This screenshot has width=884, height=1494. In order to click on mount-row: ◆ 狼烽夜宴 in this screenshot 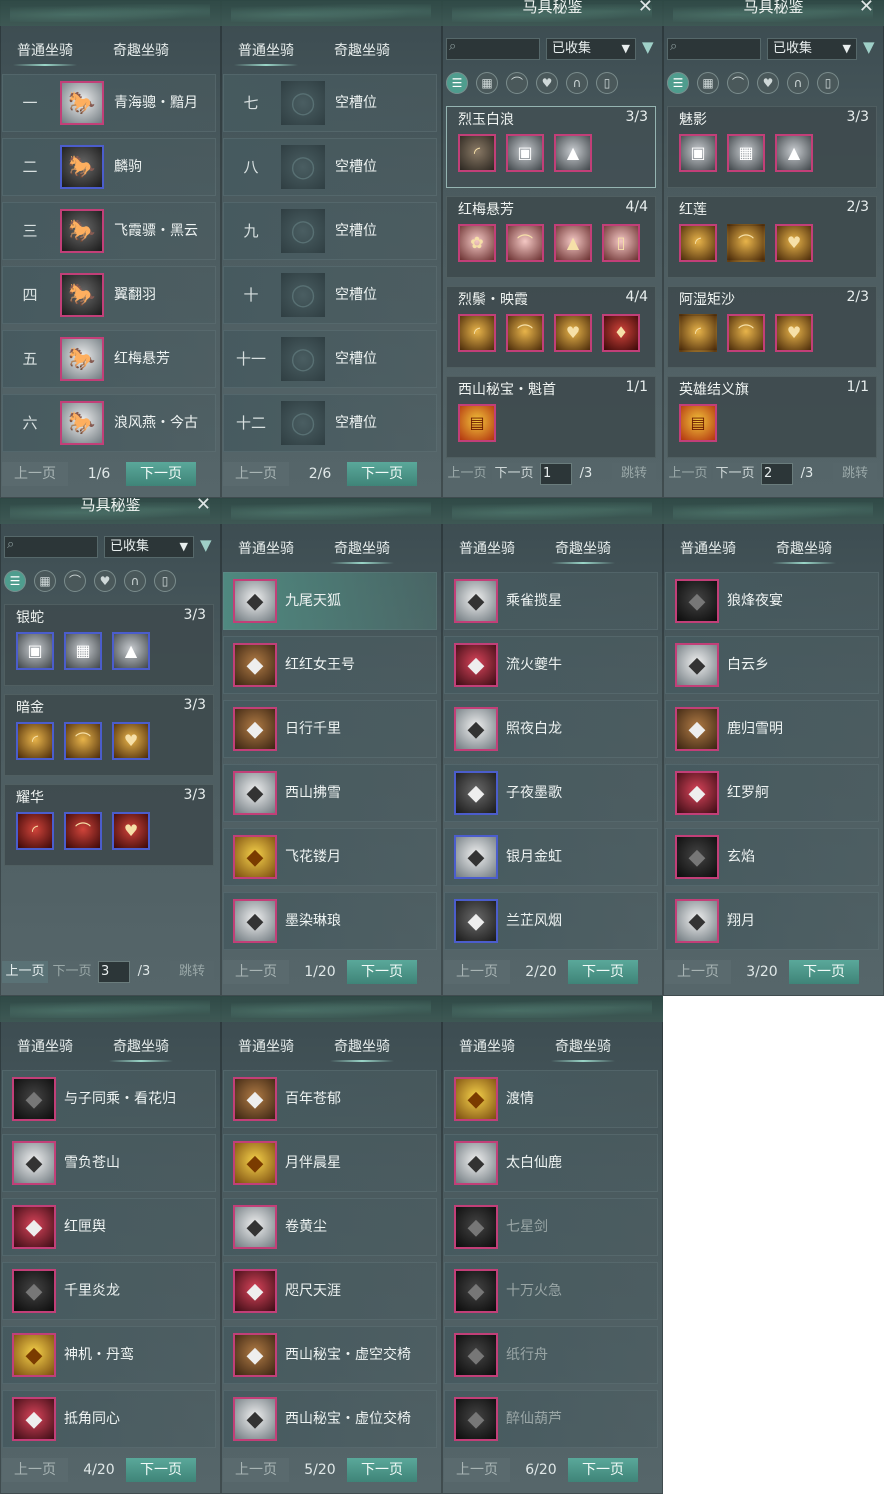, I will do `click(772, 601)`.